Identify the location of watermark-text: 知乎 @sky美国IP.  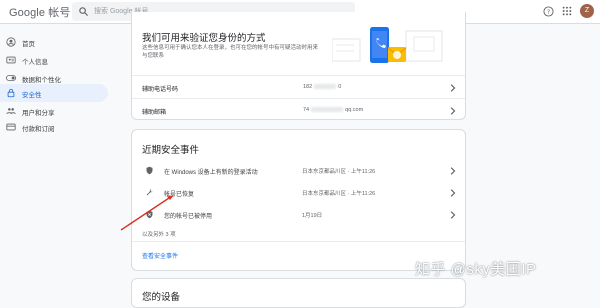
(476, 269).